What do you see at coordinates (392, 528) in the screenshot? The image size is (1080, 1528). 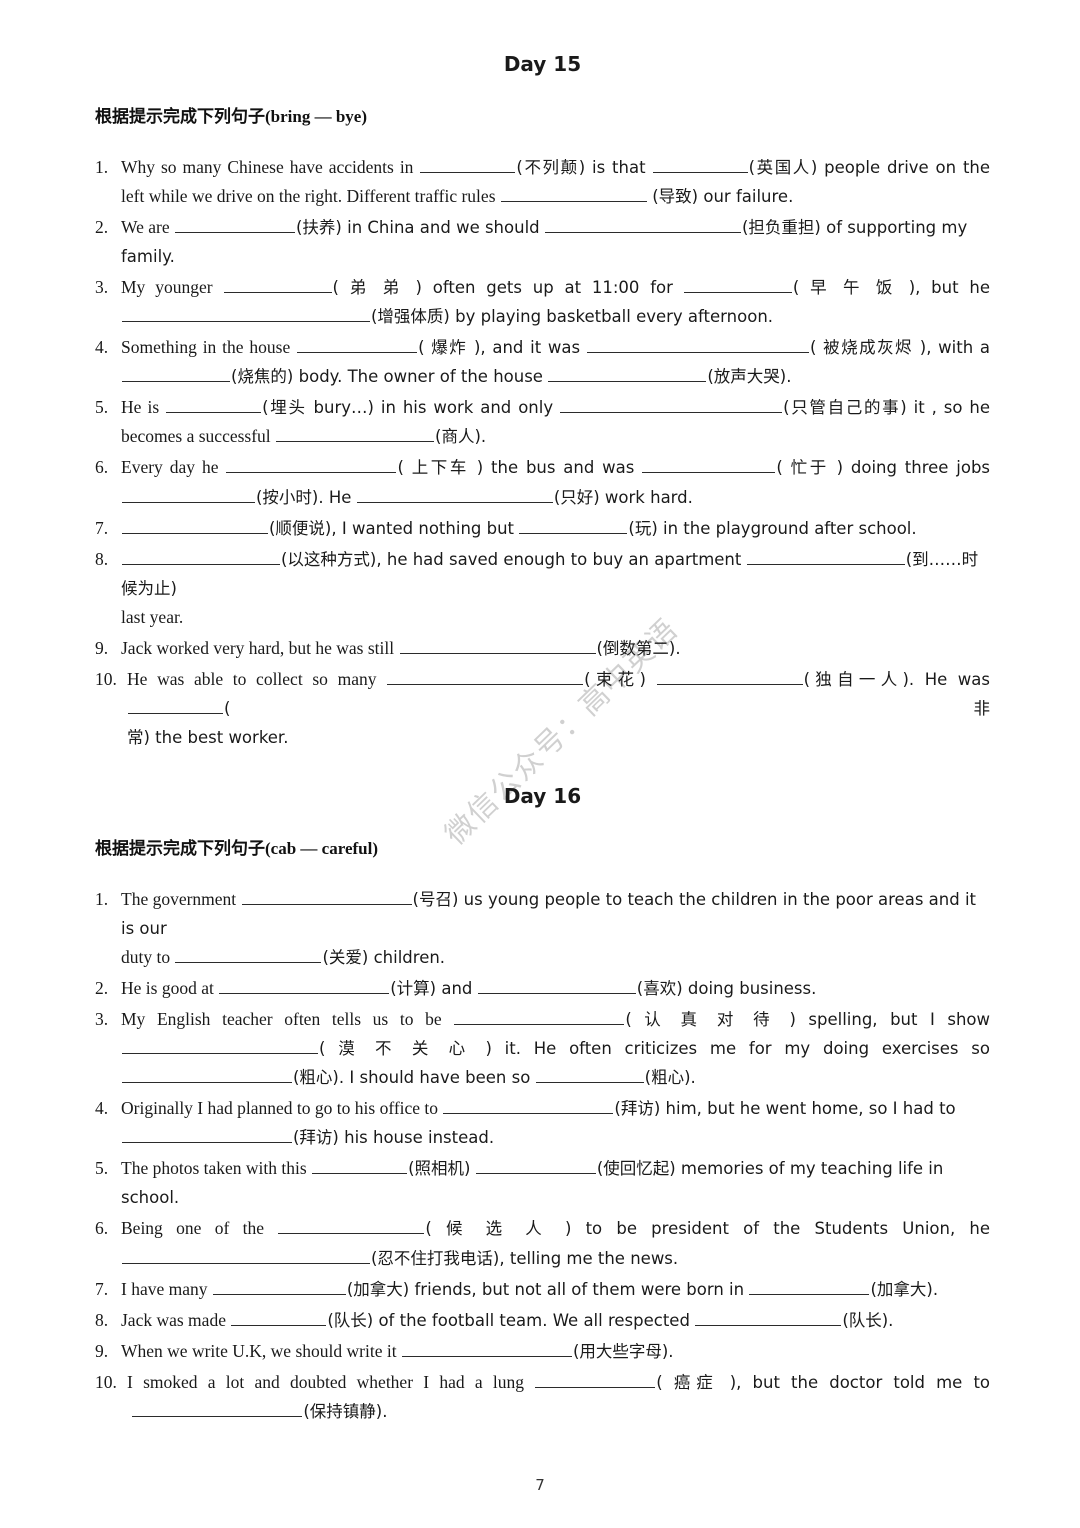 I see `question-hint: (顺便说), I wanted nothing but` at bounding box center [392, 528].